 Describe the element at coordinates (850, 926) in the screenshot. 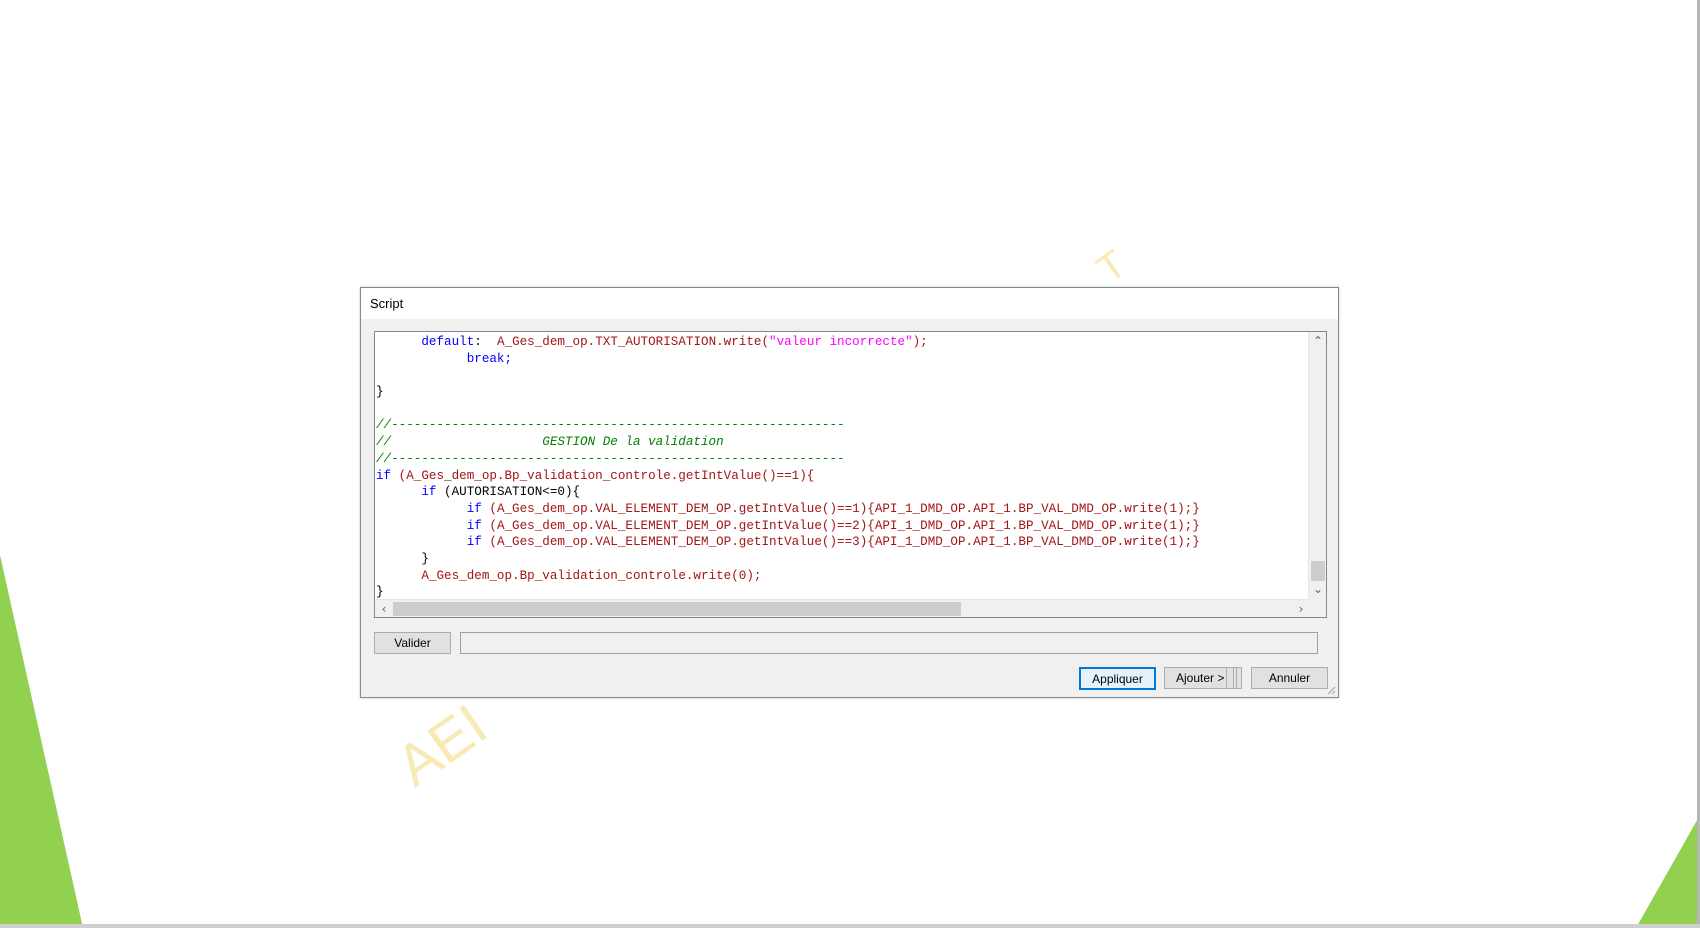

I see `slide-bottom-edge` at that location.